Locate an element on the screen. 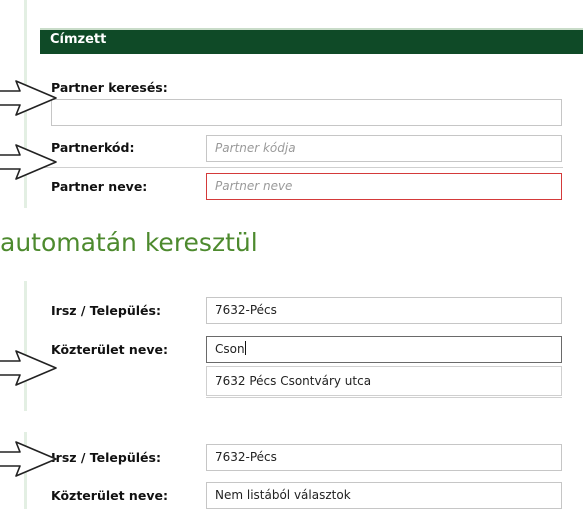 This screenshot has height=509, width=583. suggestion-list-bottom is located at coordinates (384, 397).